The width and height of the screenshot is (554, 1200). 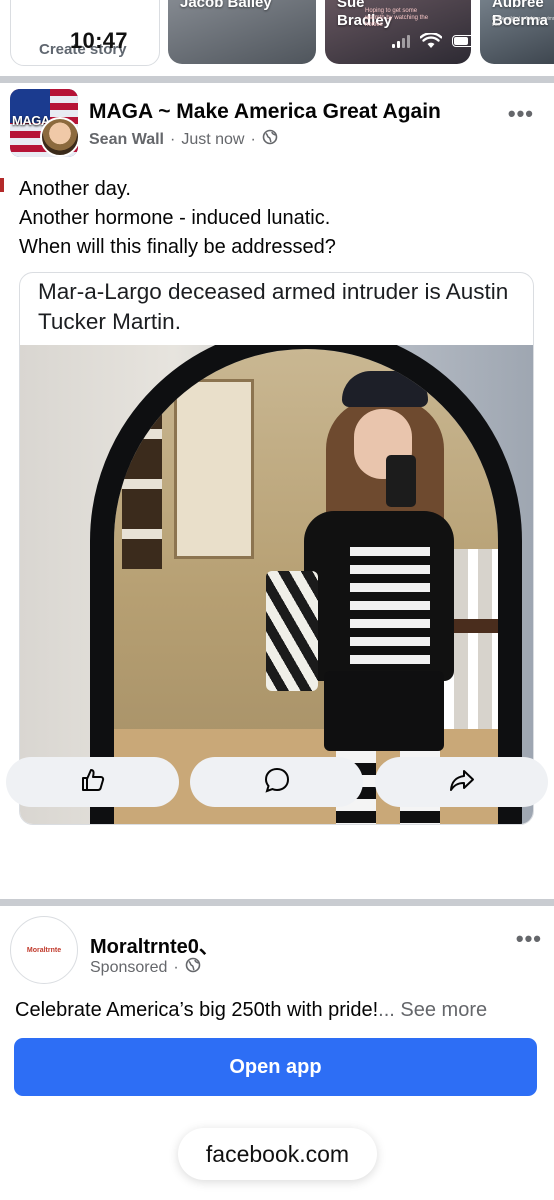 What do you see at coordinates (242, 32) in the screenshot?
I see `story-card-jacob: Jacob Bailey` at bounding box center [242, 32].